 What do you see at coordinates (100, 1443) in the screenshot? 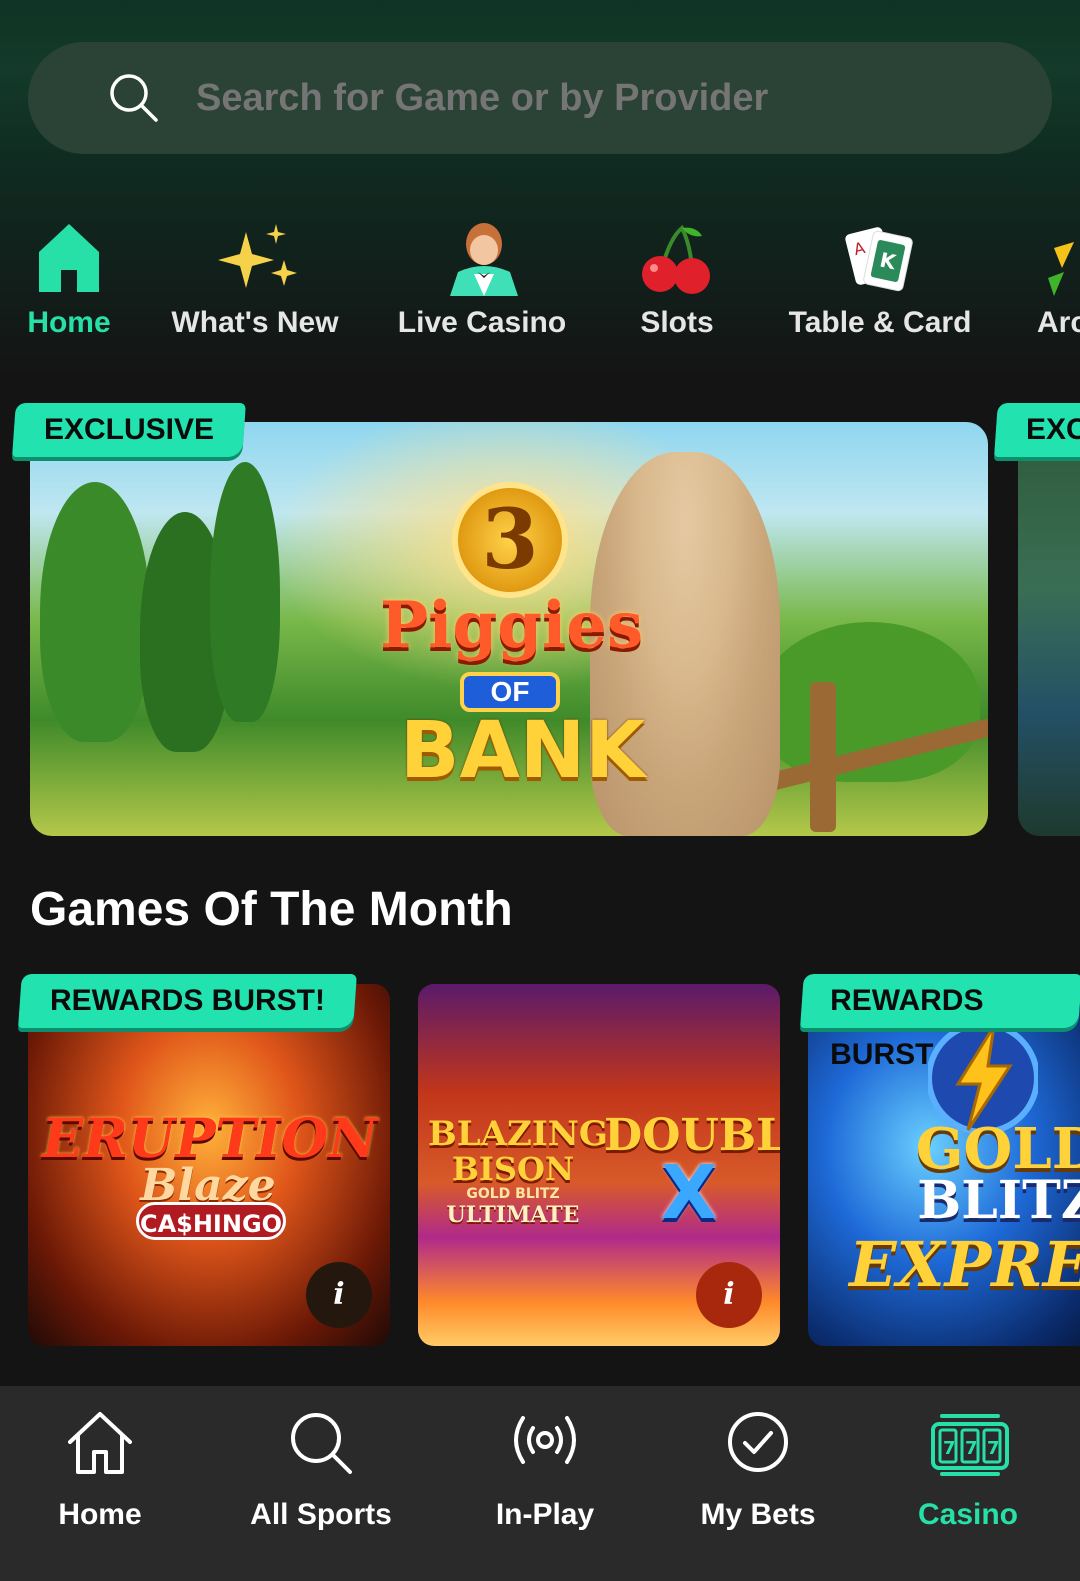
I see `home-outline-icon` at bounding box center [100, 1443].